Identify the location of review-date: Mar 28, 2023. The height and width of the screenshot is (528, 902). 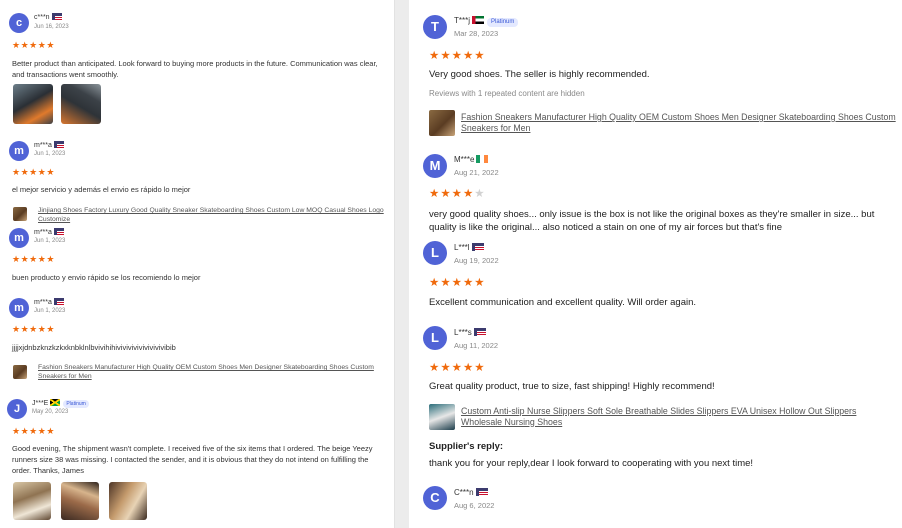
(476, 33).